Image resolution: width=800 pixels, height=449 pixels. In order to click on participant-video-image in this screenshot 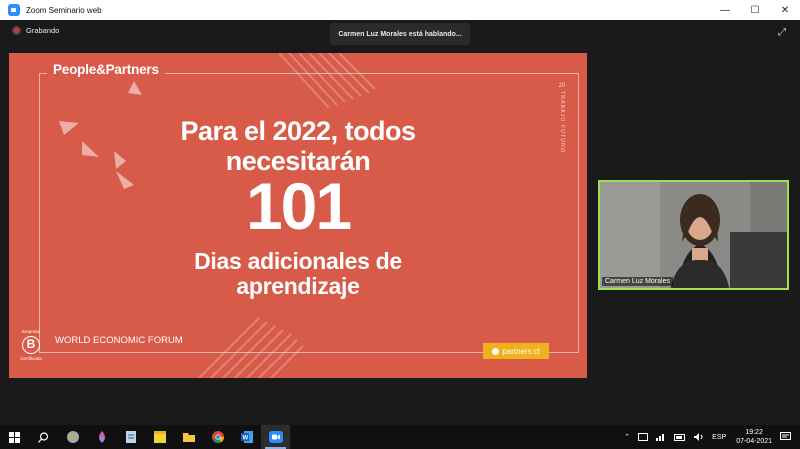, I will do `click(693, 235)`.